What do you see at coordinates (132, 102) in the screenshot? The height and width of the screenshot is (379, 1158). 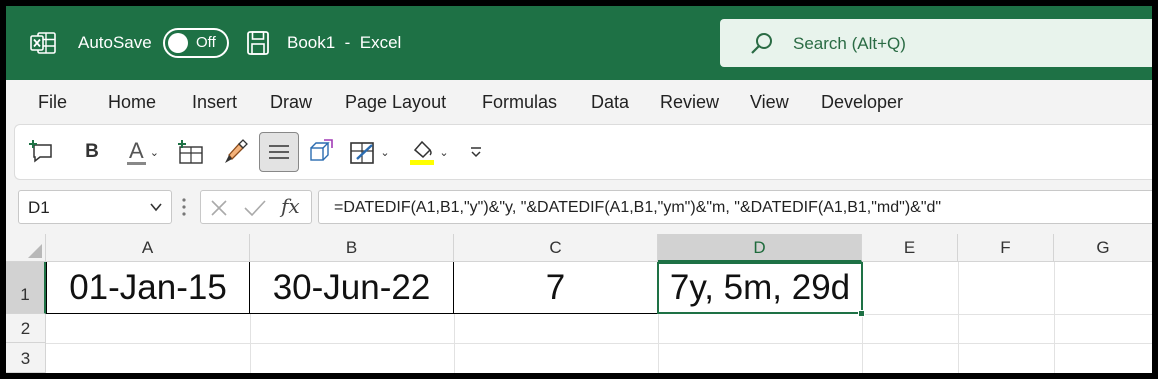 I see `tab-home: Home` at bounding box center [132, 102].